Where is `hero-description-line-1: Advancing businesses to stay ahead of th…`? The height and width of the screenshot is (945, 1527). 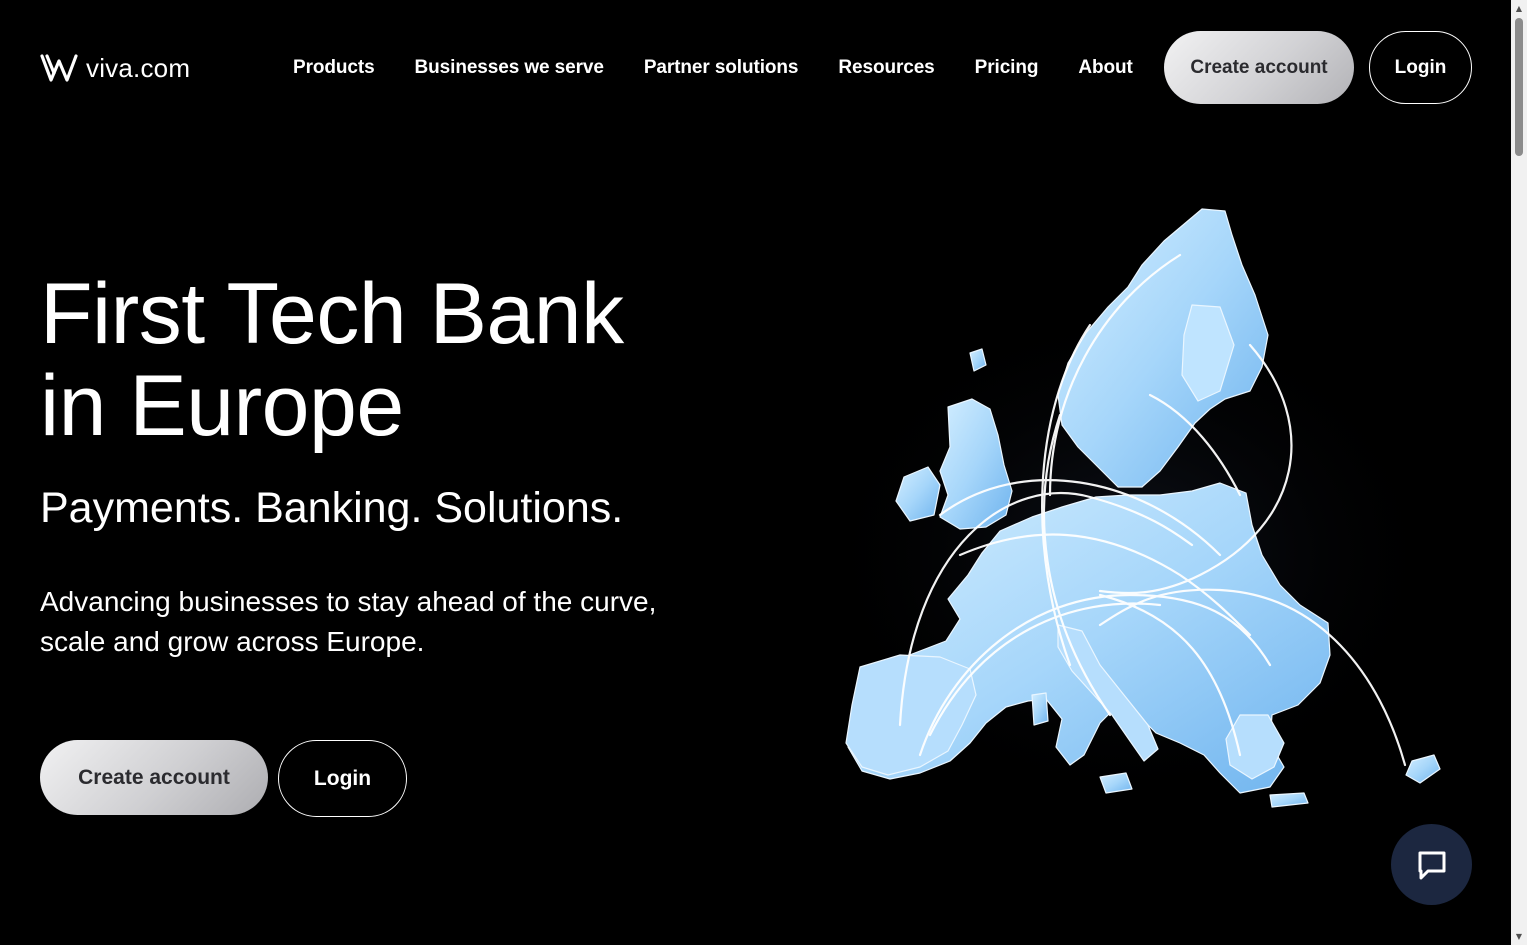 hero-description-line-1: Advancing businesses to stay ahead of th… is located at coordinates (348, 601).